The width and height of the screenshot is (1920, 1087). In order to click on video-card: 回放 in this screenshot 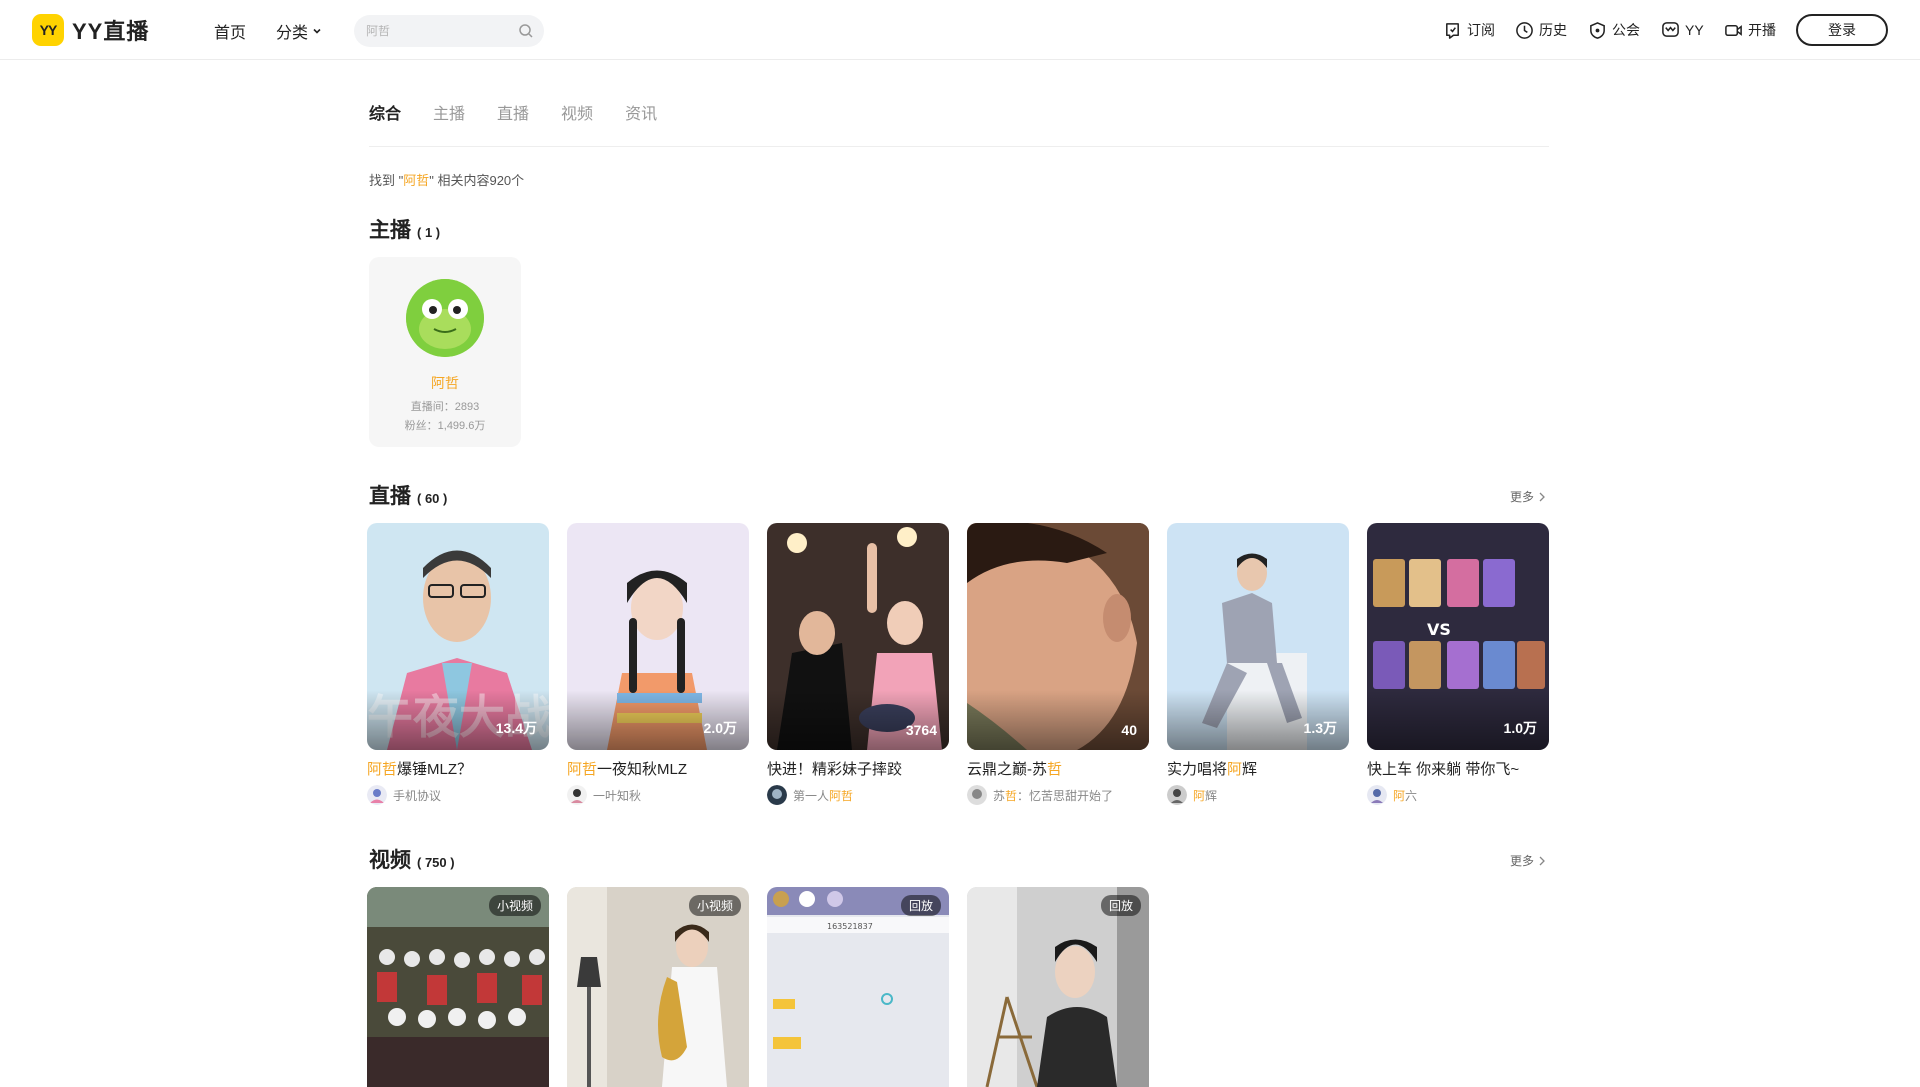, I will do `click(1058, 987)`.